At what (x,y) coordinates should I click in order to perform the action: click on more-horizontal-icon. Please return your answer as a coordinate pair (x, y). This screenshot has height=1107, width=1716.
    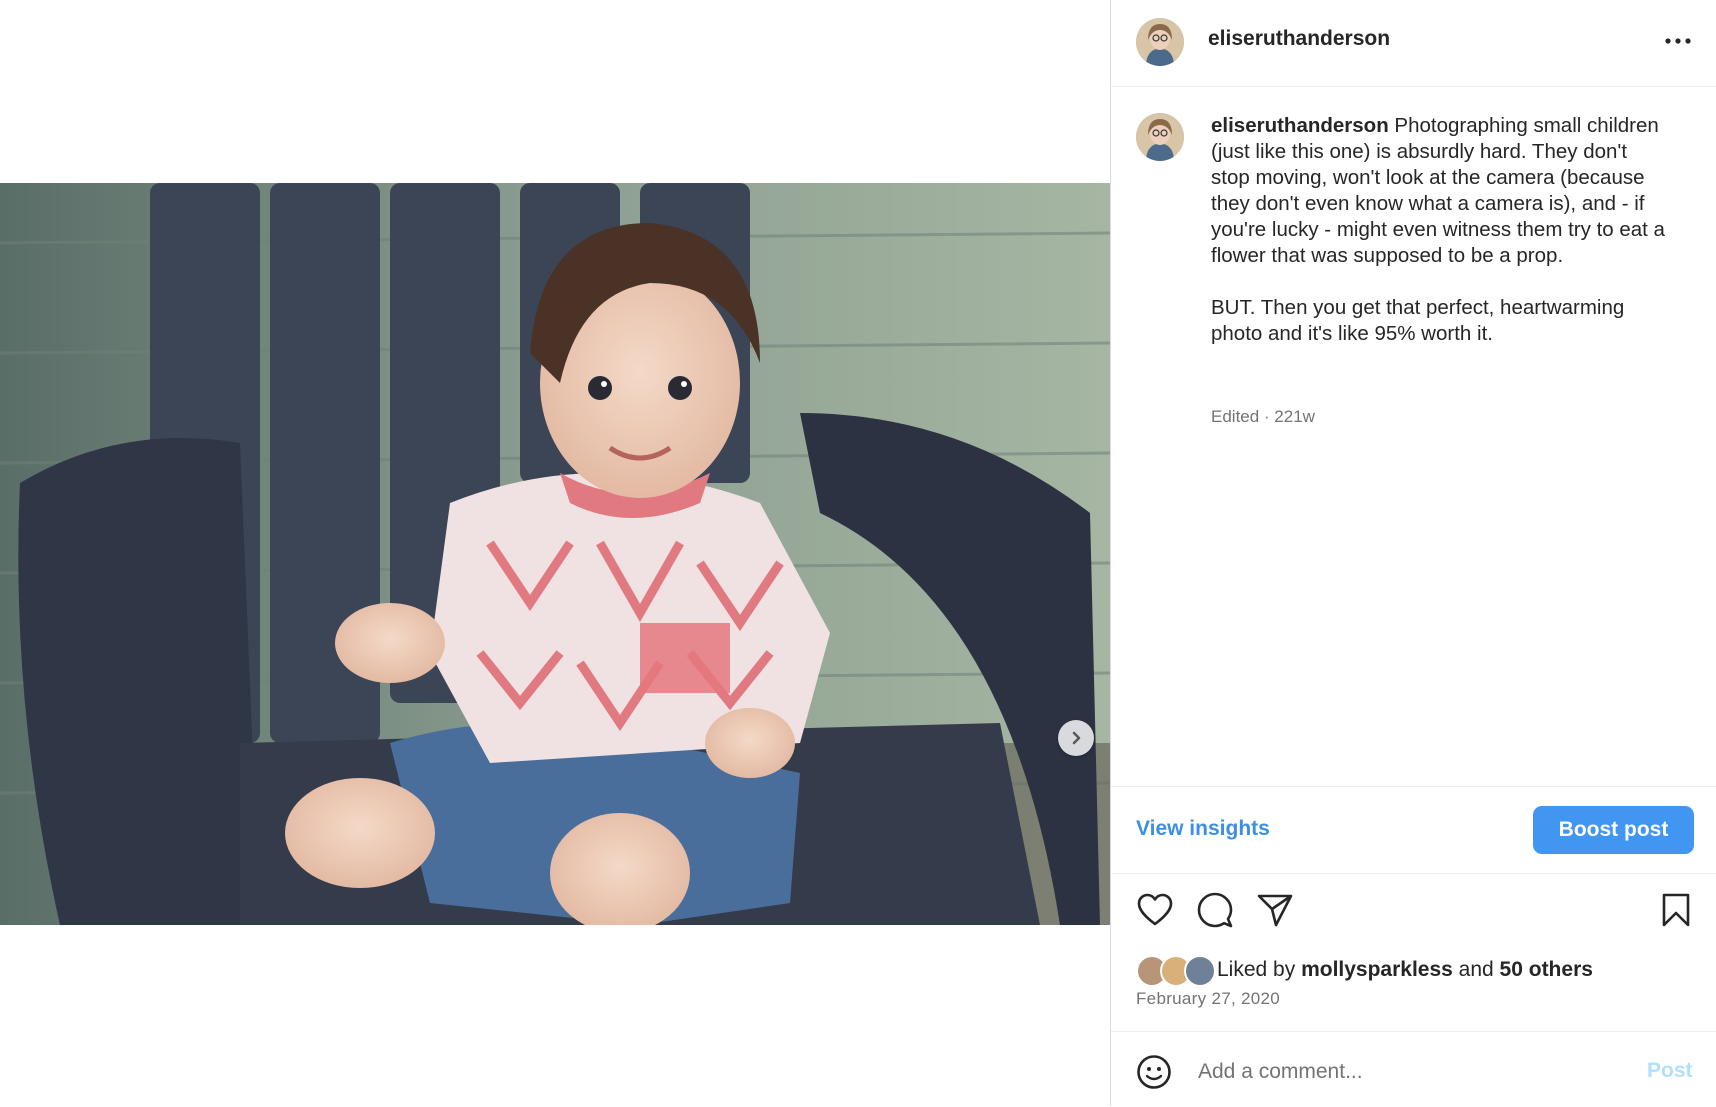
    Looking at the image, I should click on (1678, 41).